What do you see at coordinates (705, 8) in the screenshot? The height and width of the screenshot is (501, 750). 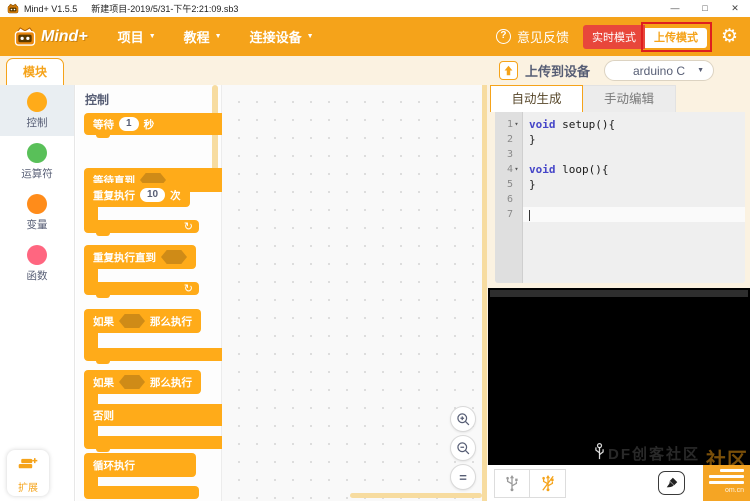 I see `maximize-button: □` at bounding box center [705, 8].